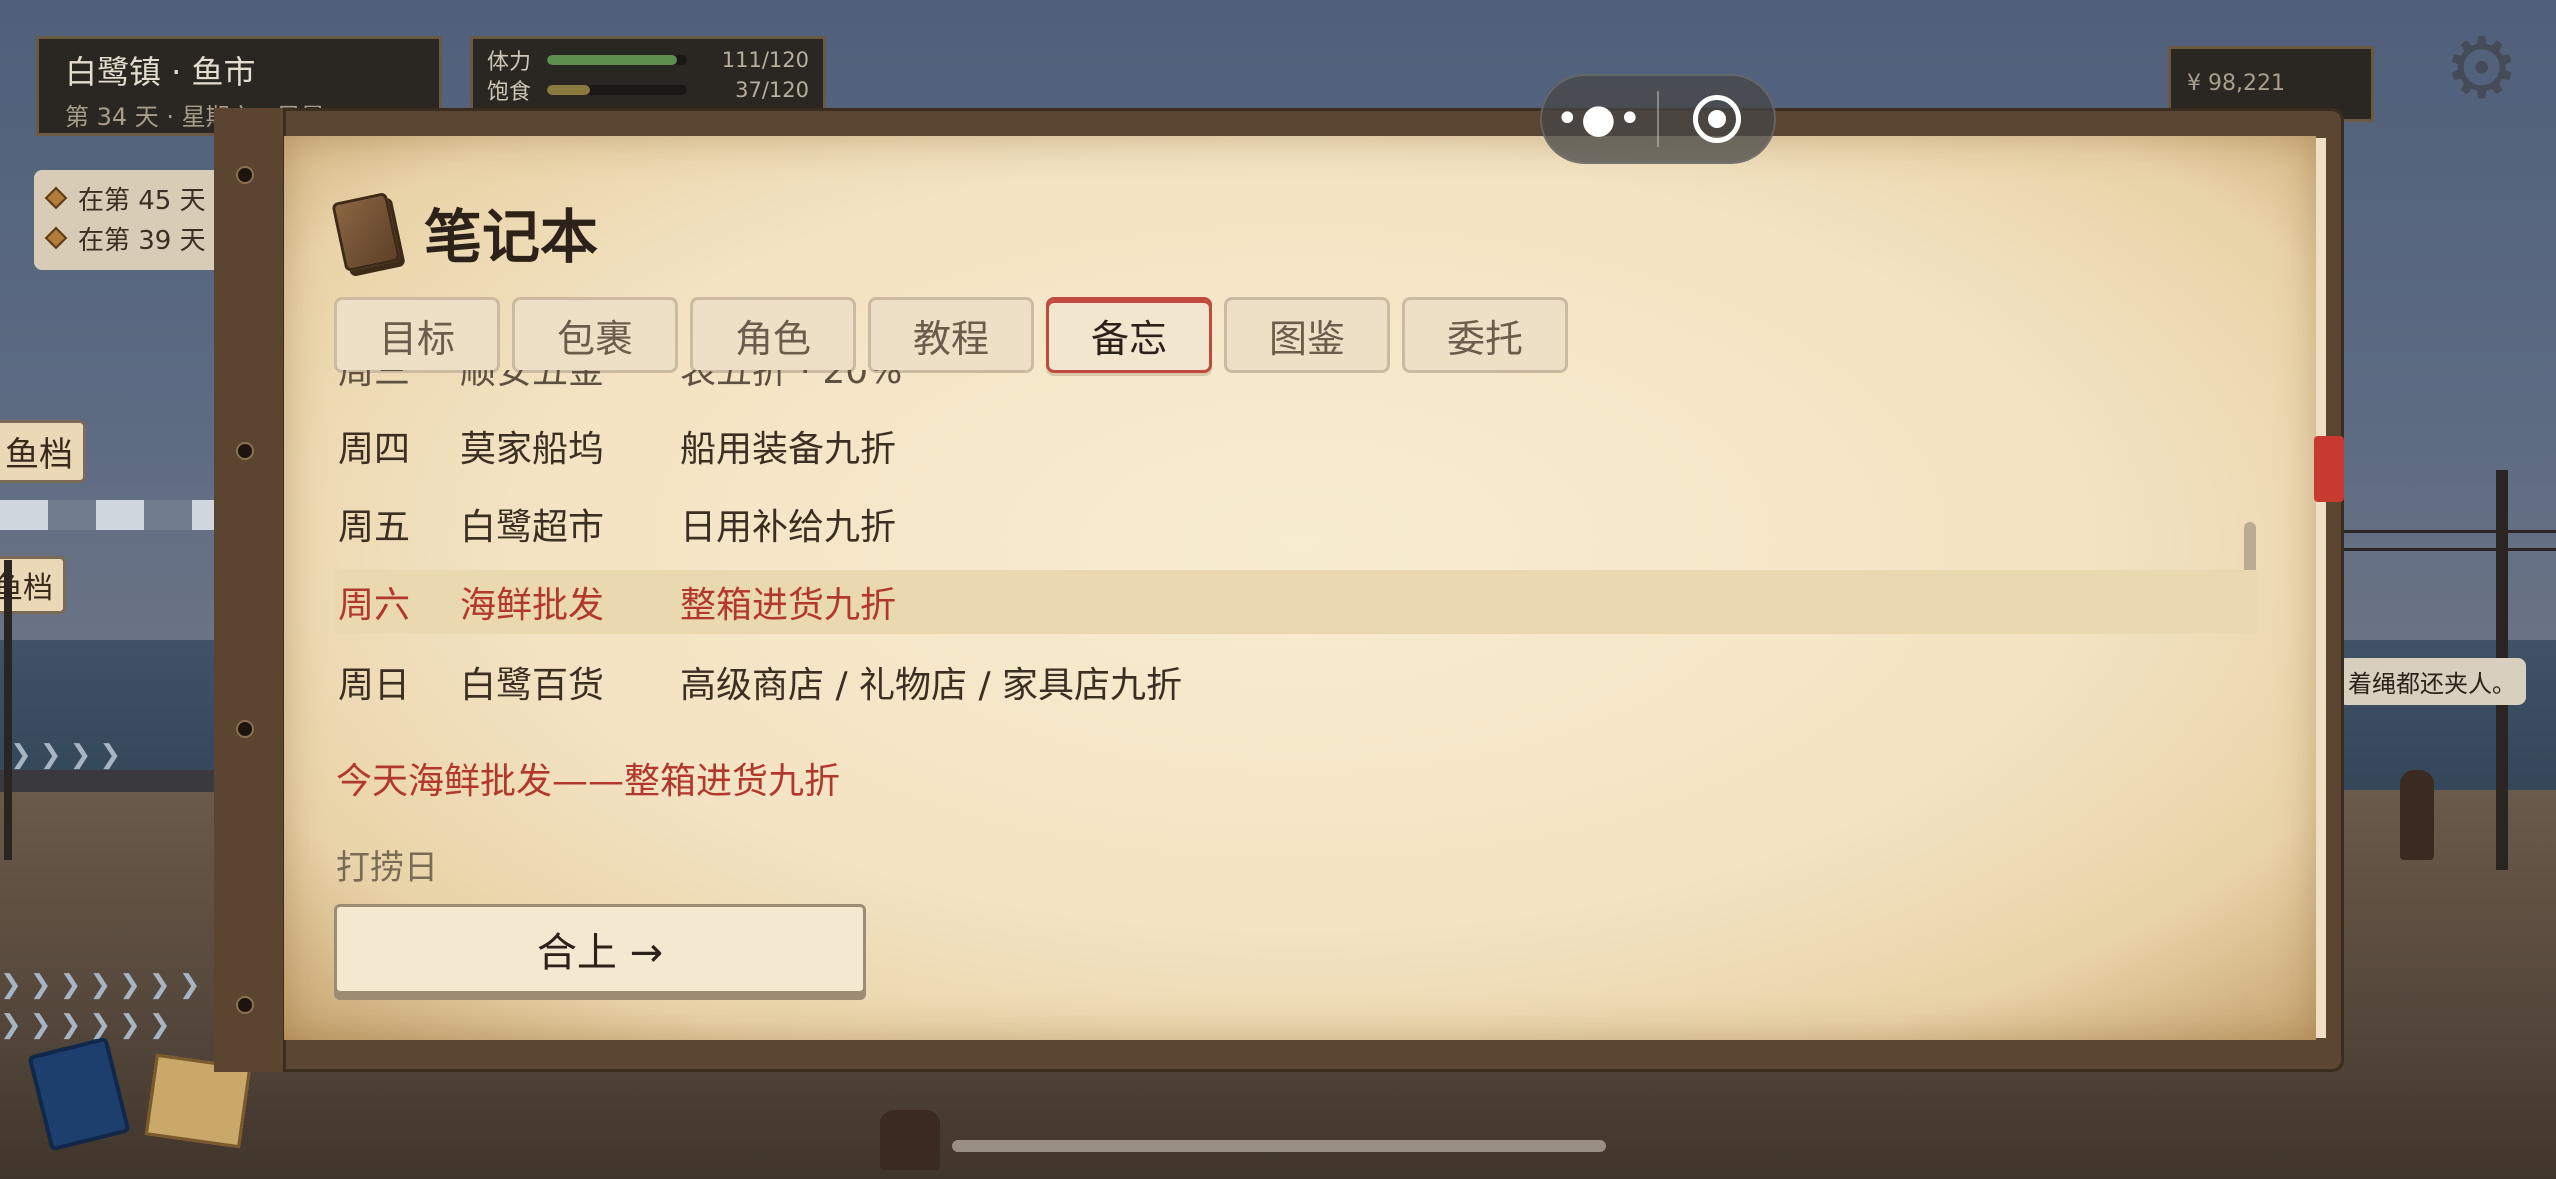 This screenshot has height=1179, width=2556. What do you see at coordinates (374, 685) in the screenshot?
I see `row-day: 周日` at bounding box center [374, 685].